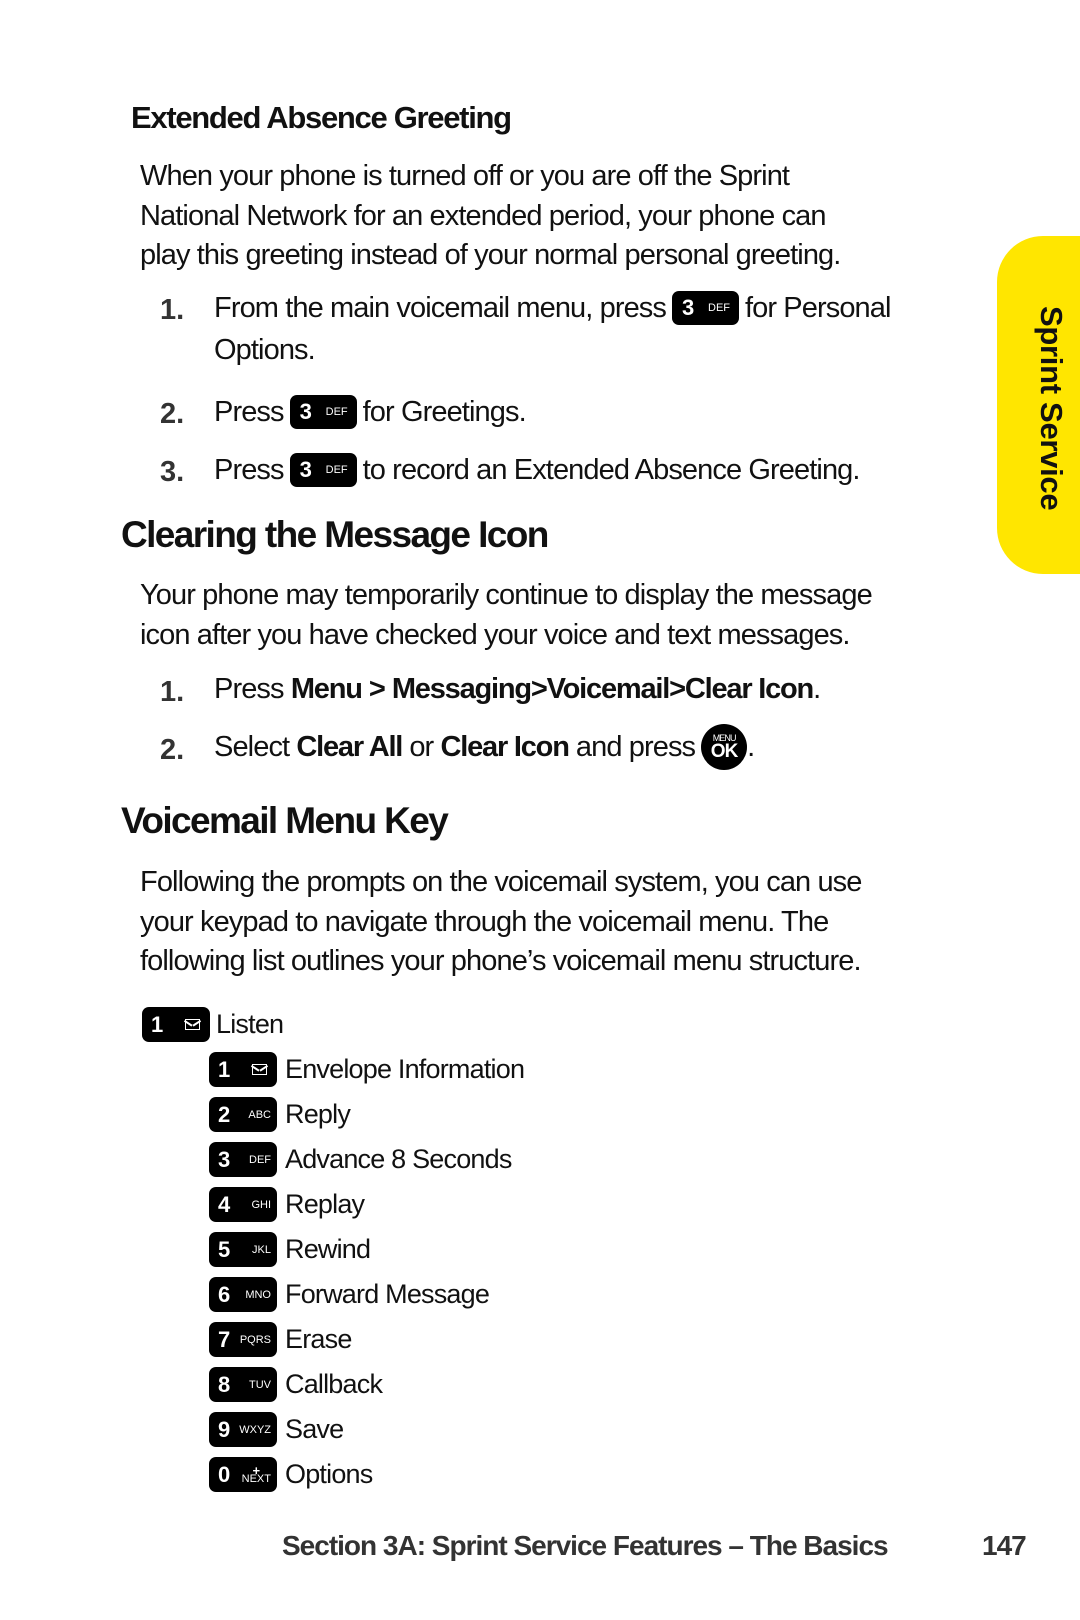  I want to click on menu-list-item: 8 TUV Callback, so click(296, 1384).